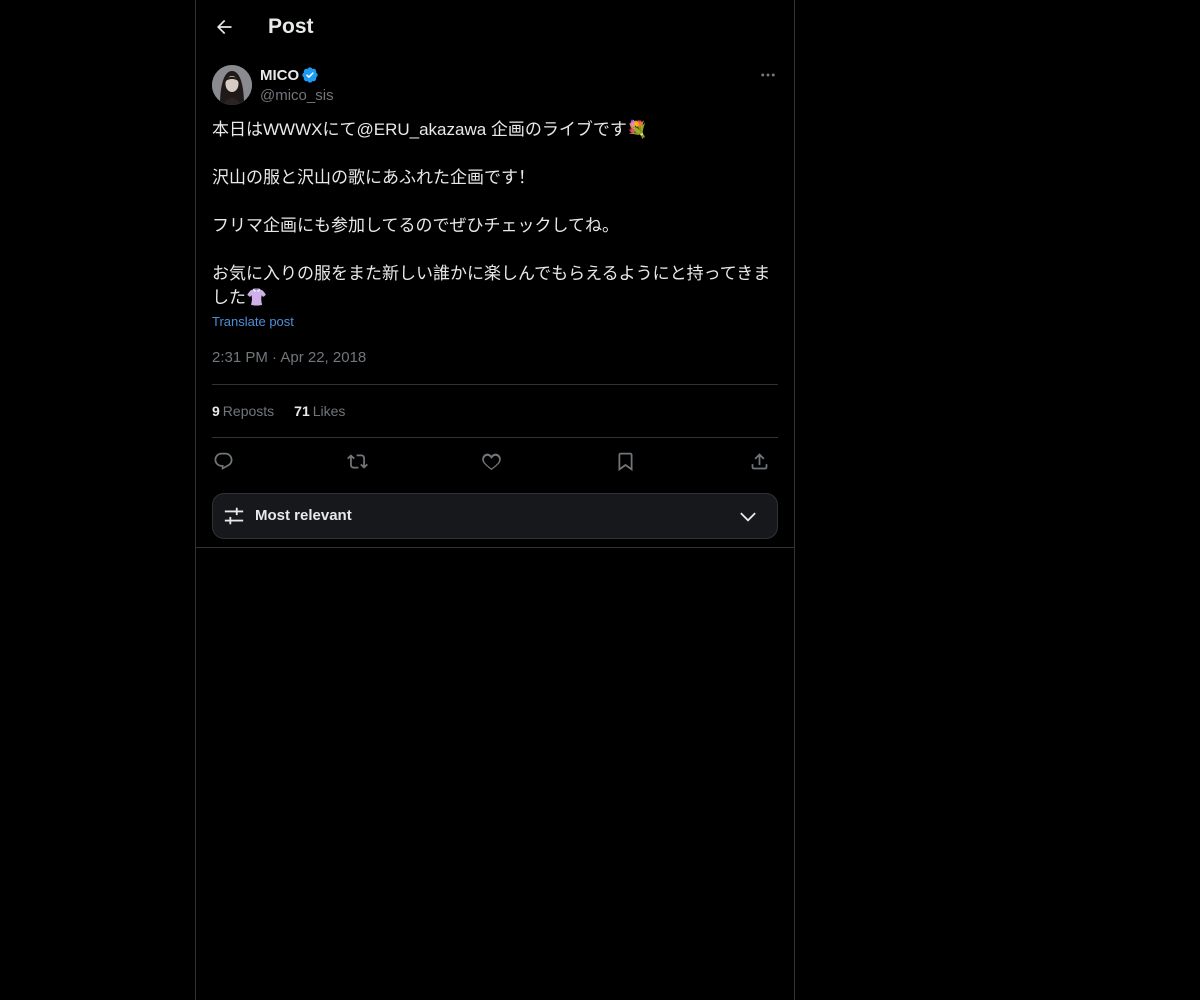 This screenshot has width=1200, height=1000. Describe the element at coordinates (491, 273) in the screenshot. I see `post-text-line: お気に入りの服をまた新しい誰かに楽しんでもらえるようにと持ってきま` at that location.